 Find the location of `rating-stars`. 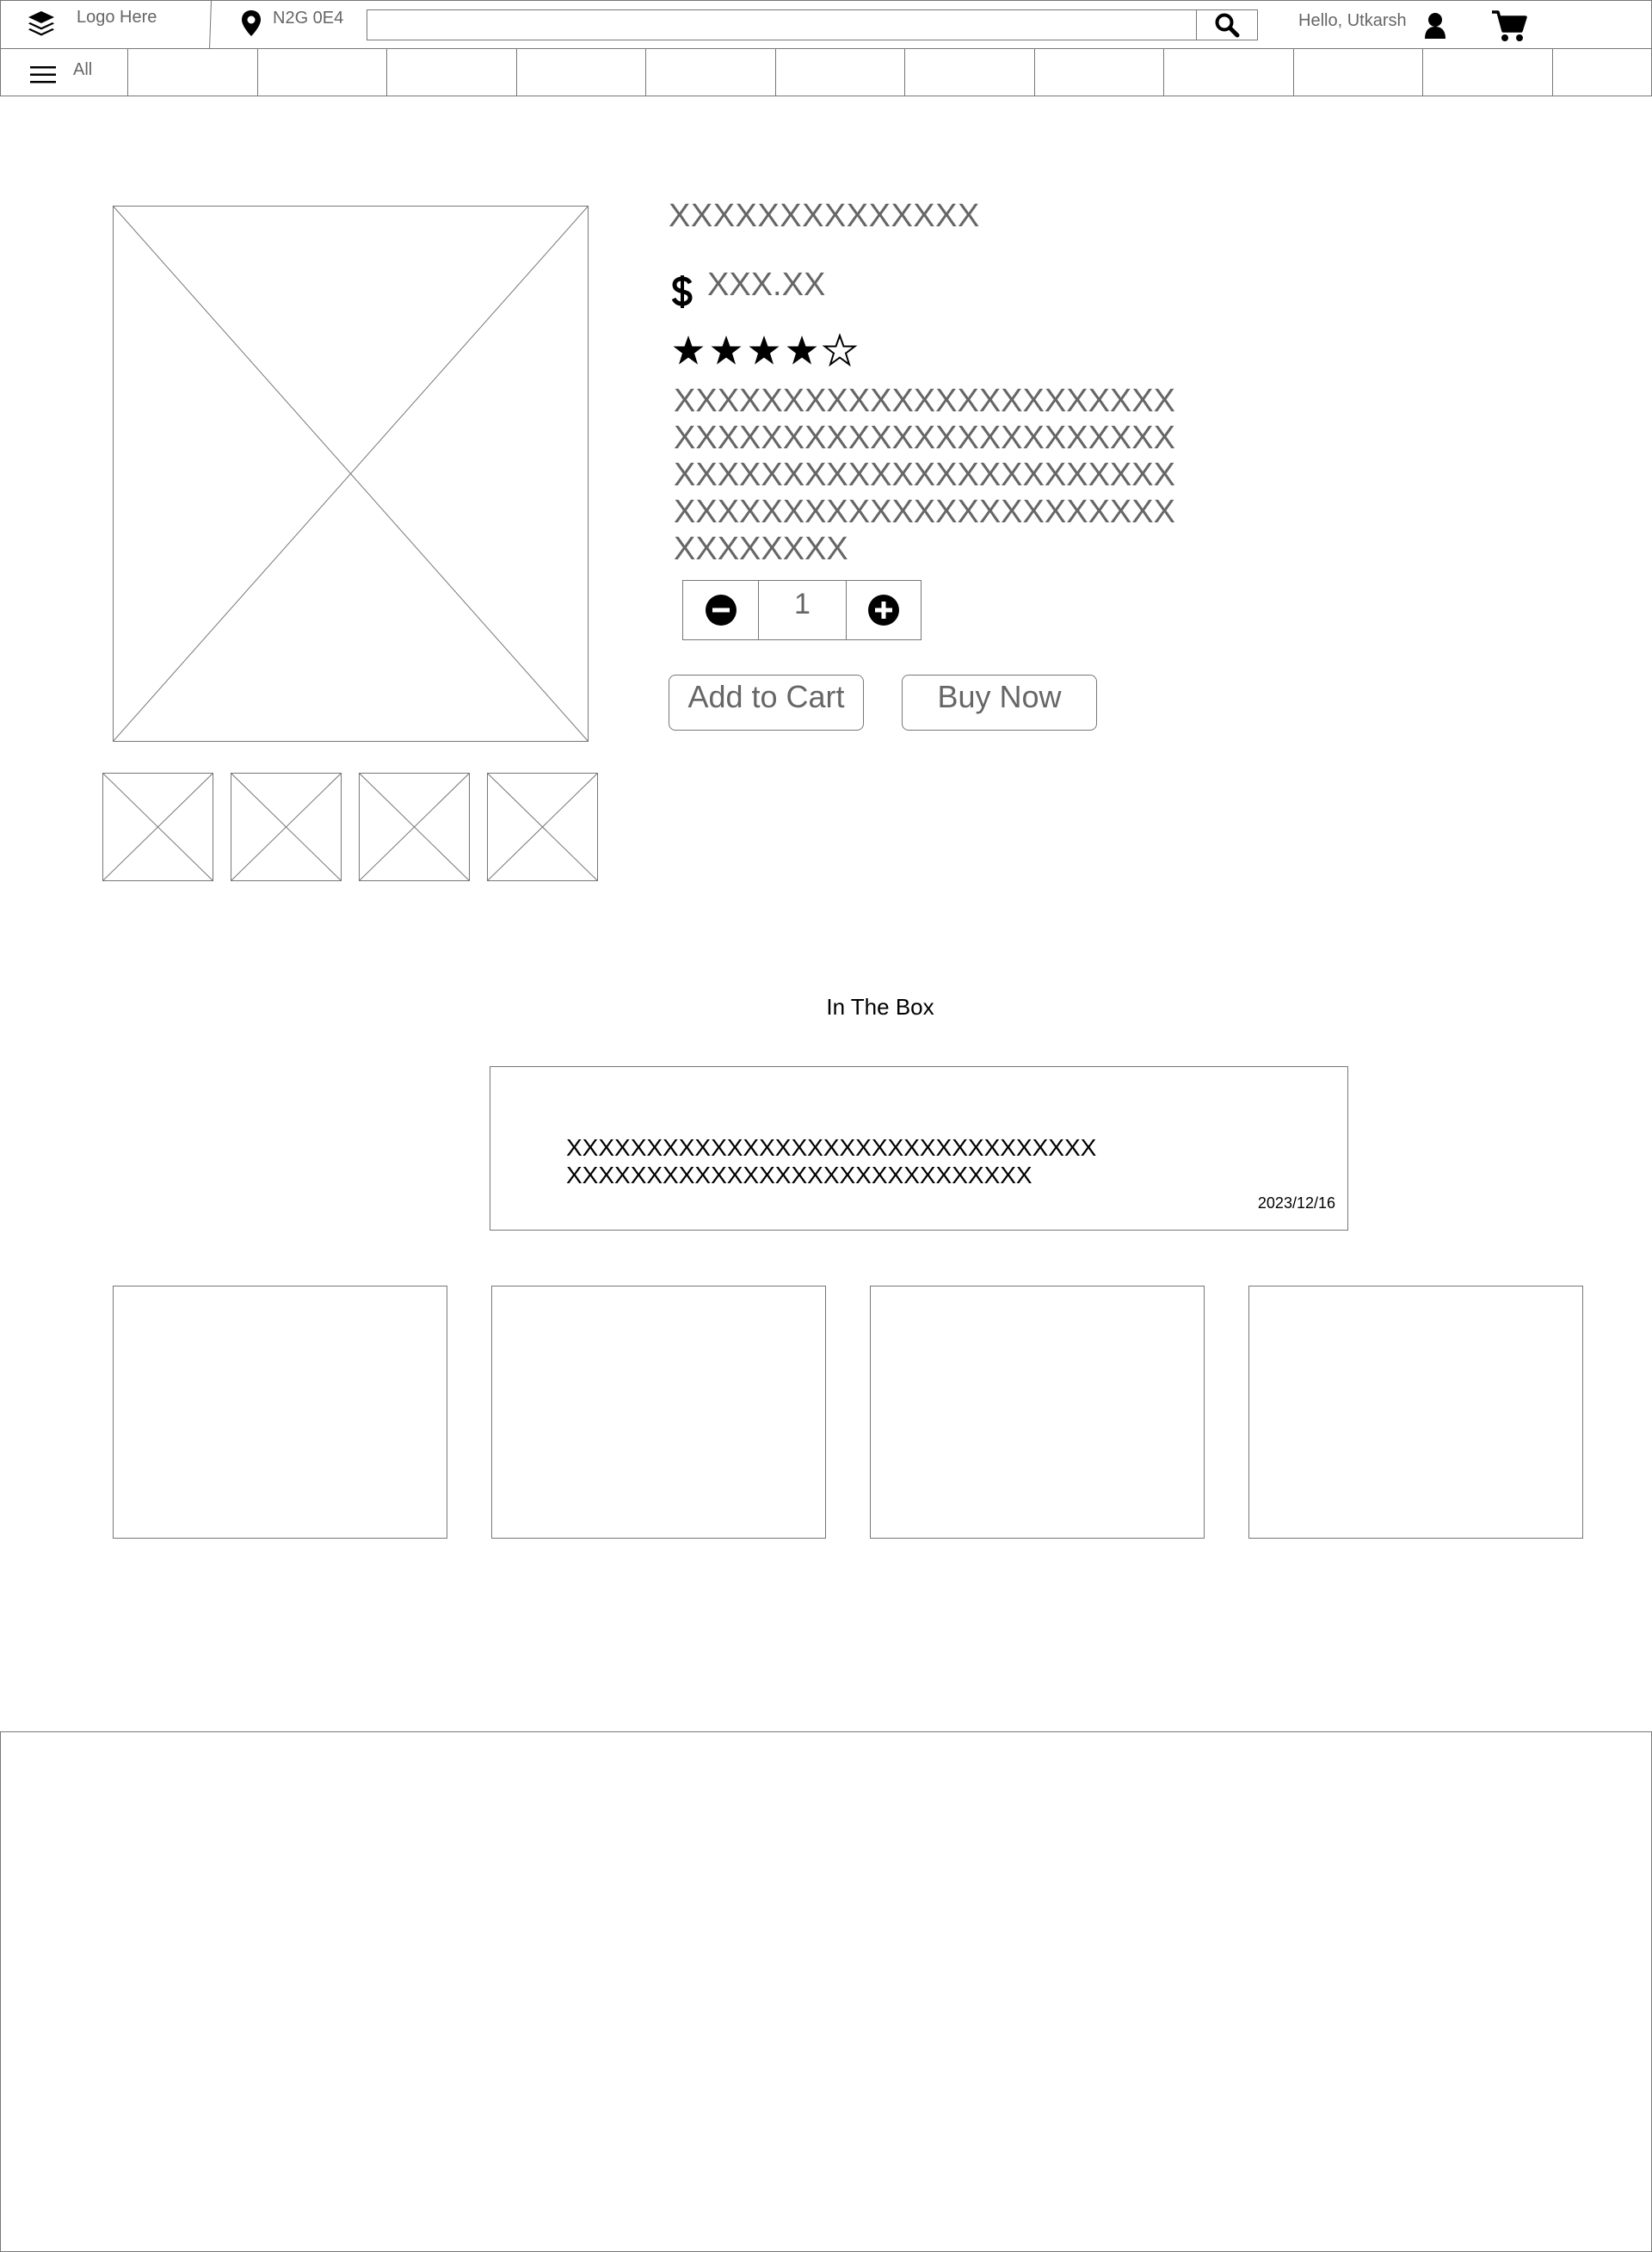

rating-stars is located at coordinates (765, 350).